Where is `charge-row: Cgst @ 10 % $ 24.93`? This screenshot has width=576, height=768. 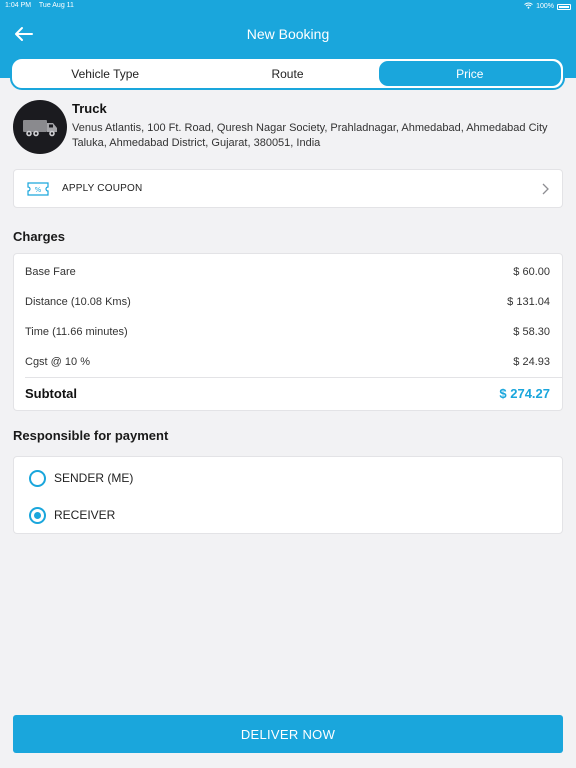
charge-row: Cgst @ 10 % $ 24.93 is located at coordinates (287, 363).